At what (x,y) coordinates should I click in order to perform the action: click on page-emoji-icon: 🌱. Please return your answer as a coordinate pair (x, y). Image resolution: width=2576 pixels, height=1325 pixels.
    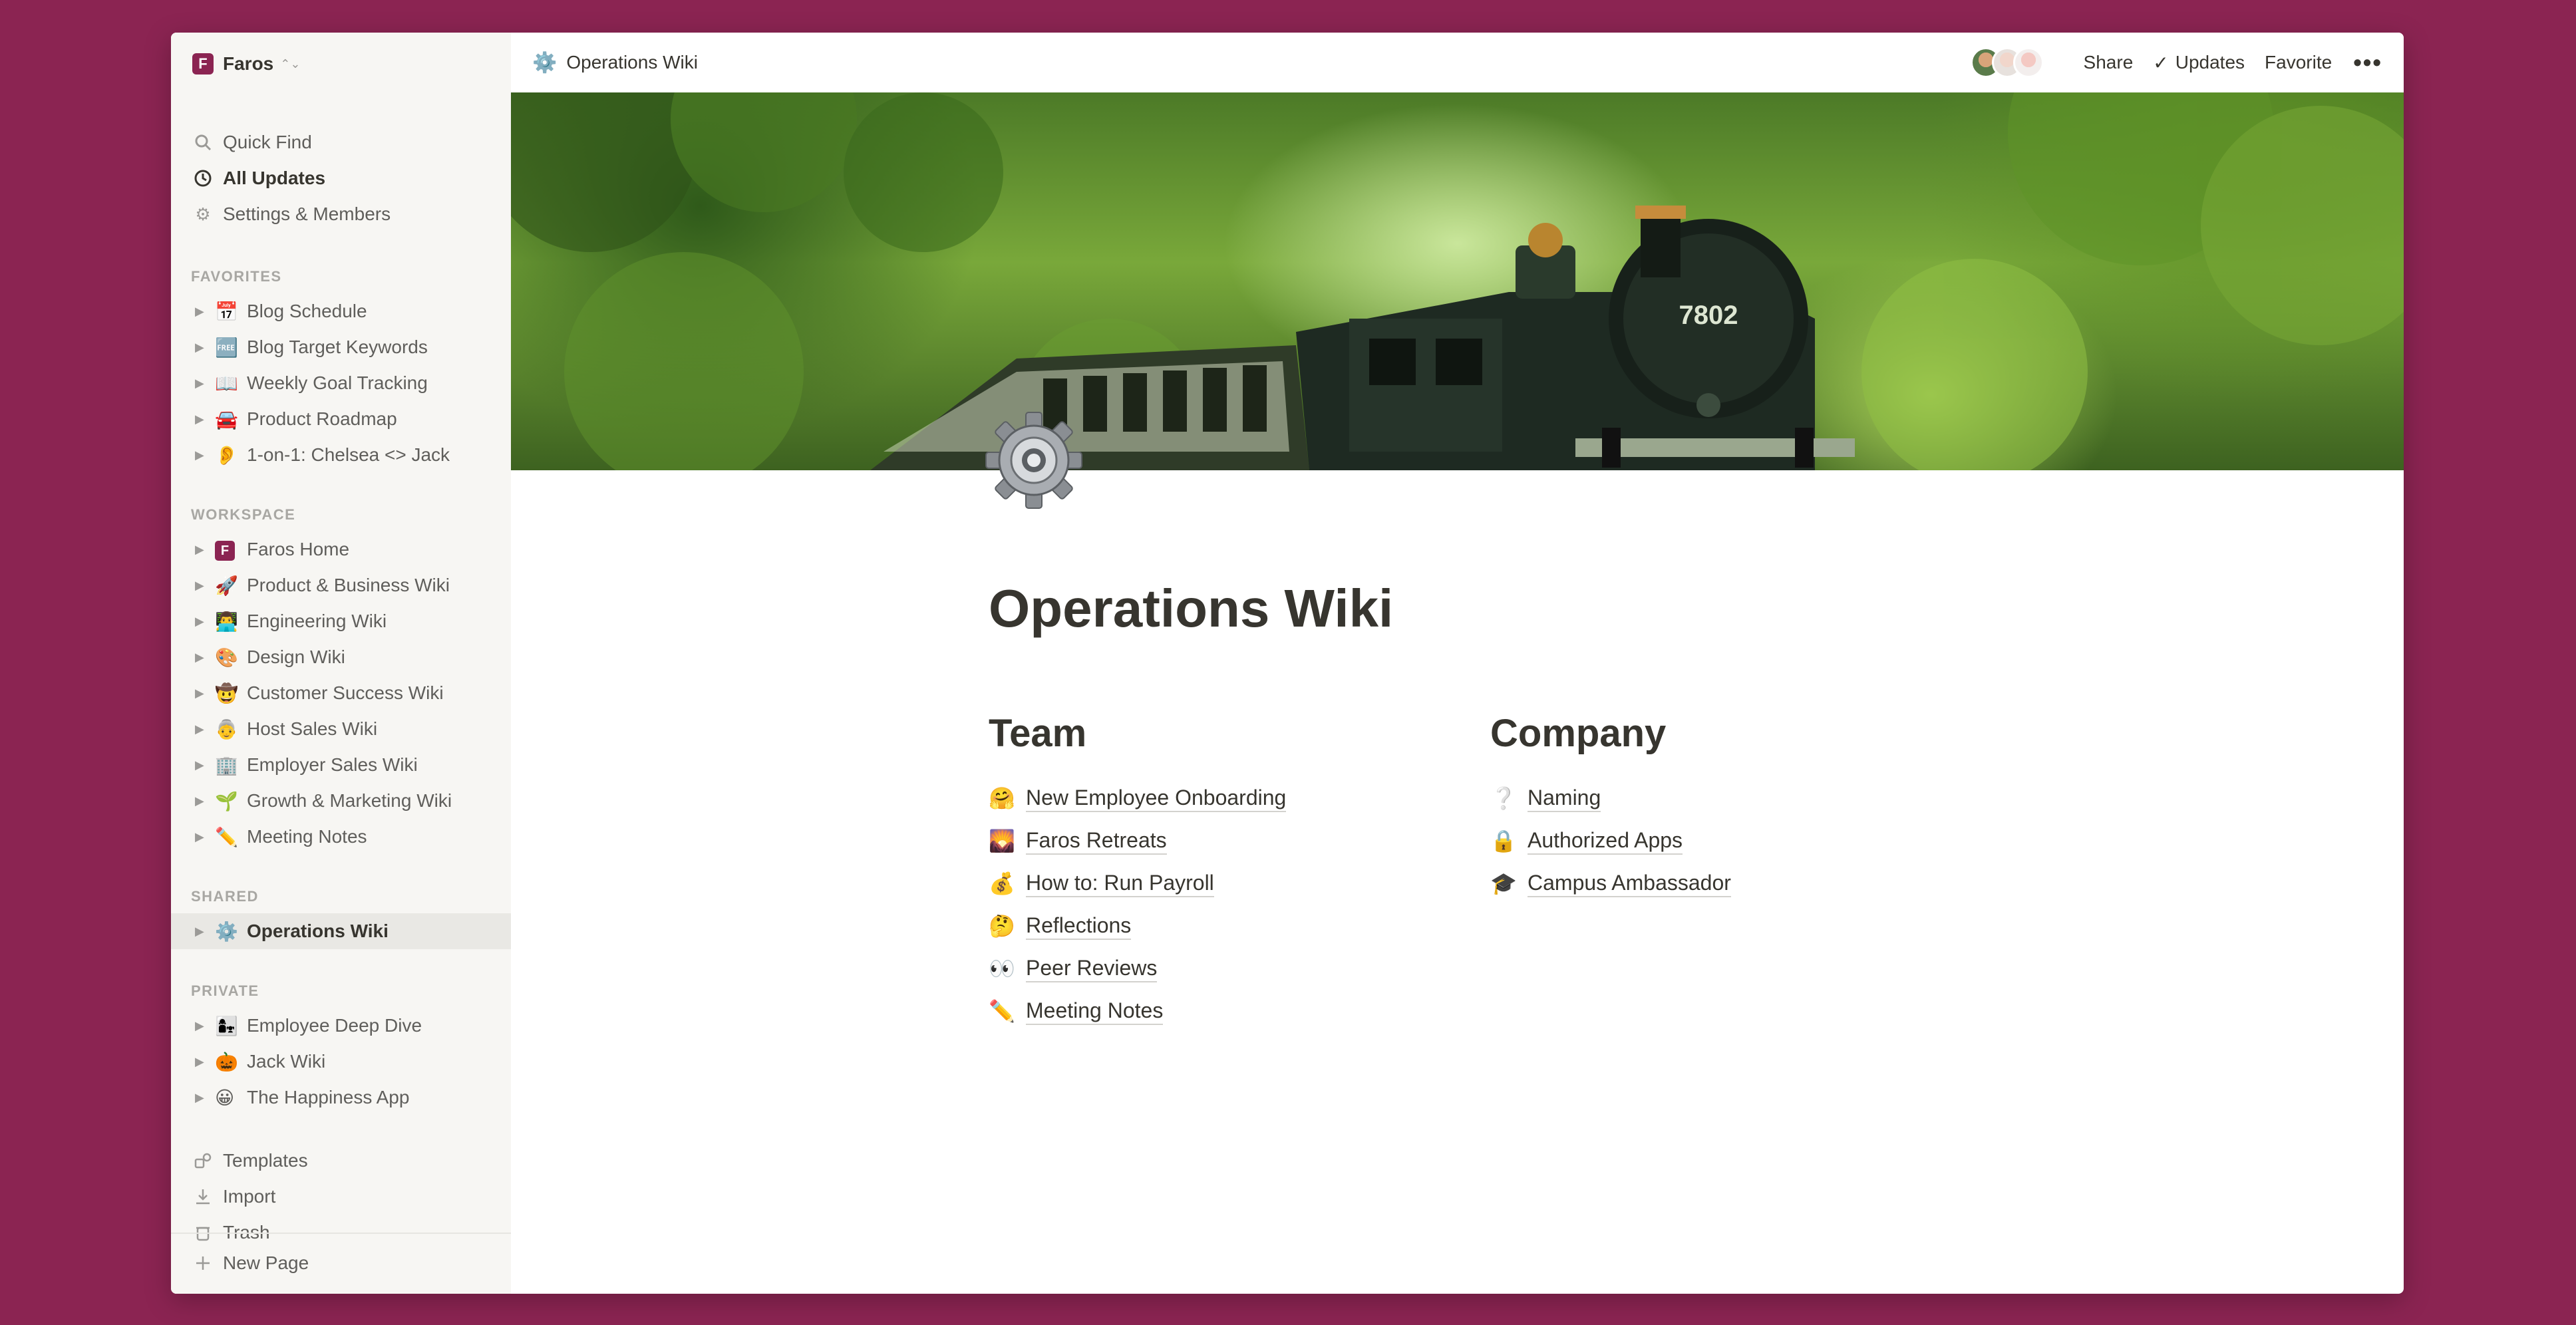
    Looking at the image, I should click on (226, 801).